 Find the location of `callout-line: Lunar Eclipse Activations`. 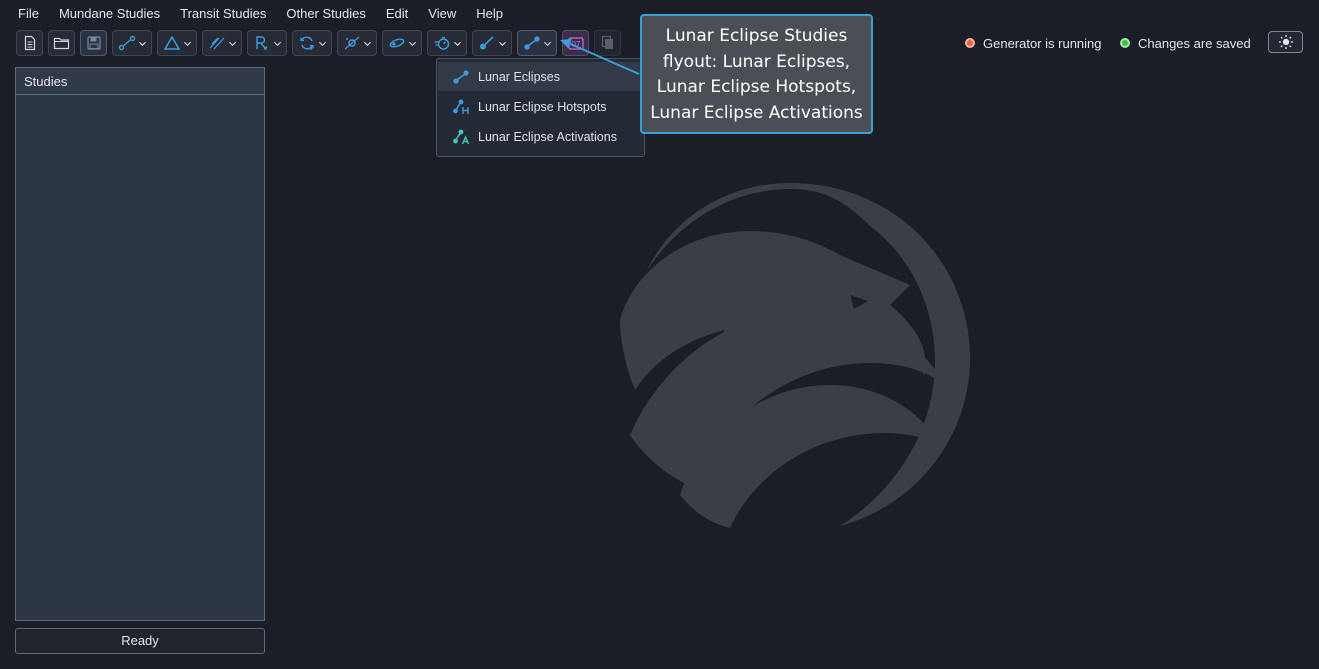

callout-line: Lunar Eclipse Activations is located at coordinates (756, 112).